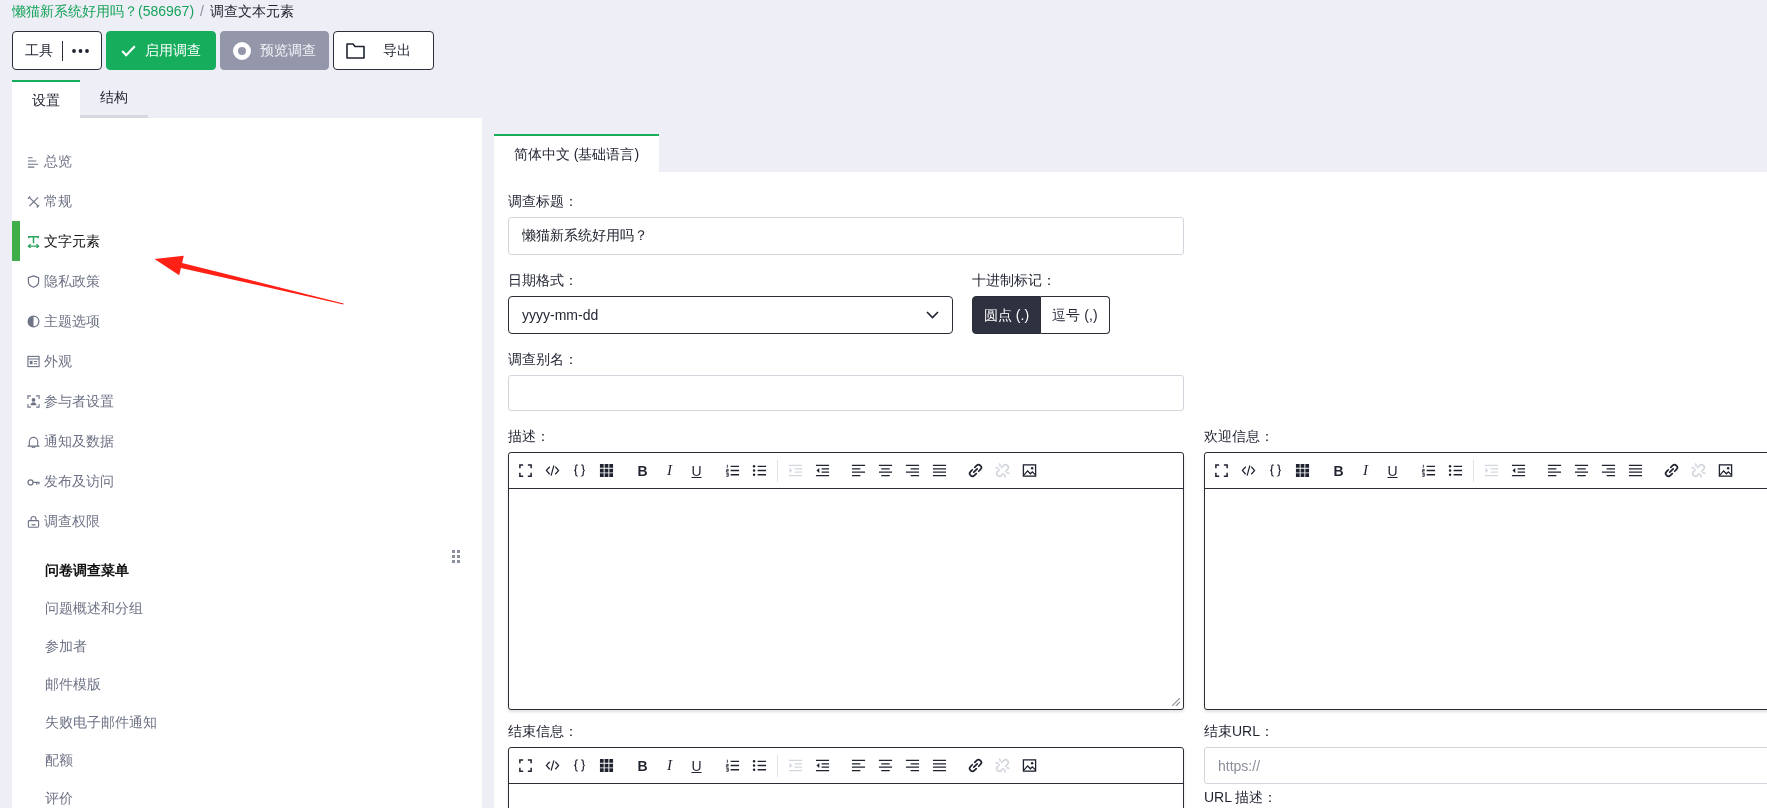  I want to click on check-icon, so click(128, 50).